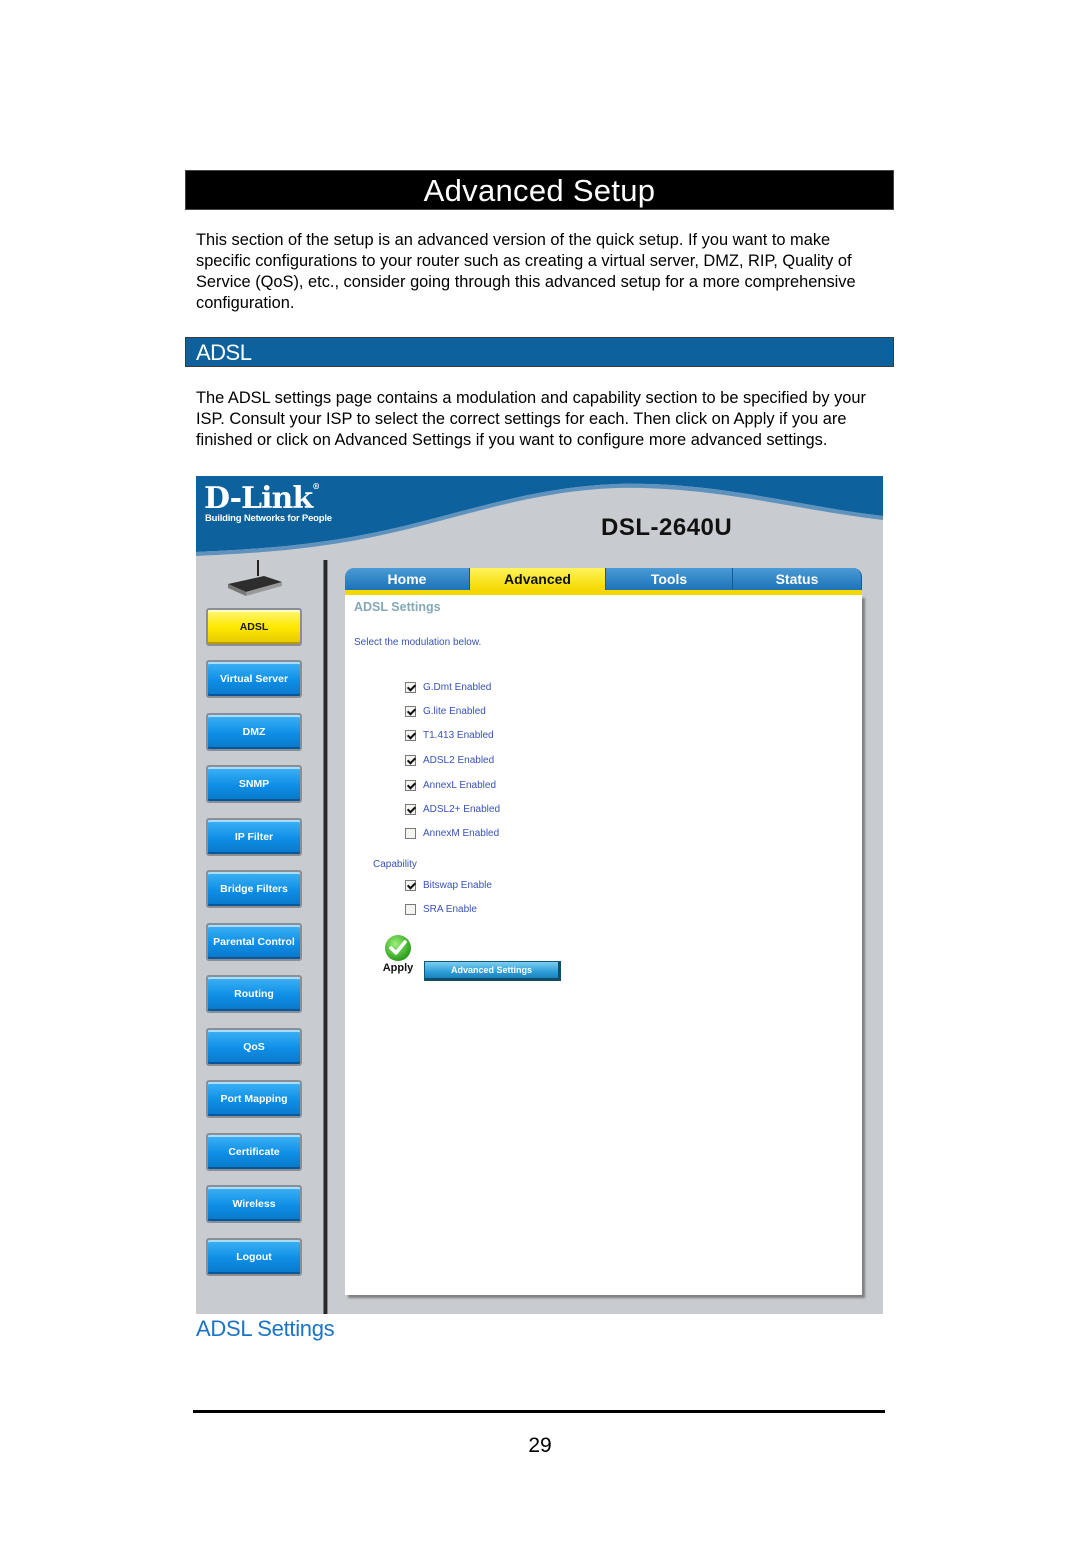  I want to click on sidebar-item-virtual-server: Virtual Server, so click(254, 679).